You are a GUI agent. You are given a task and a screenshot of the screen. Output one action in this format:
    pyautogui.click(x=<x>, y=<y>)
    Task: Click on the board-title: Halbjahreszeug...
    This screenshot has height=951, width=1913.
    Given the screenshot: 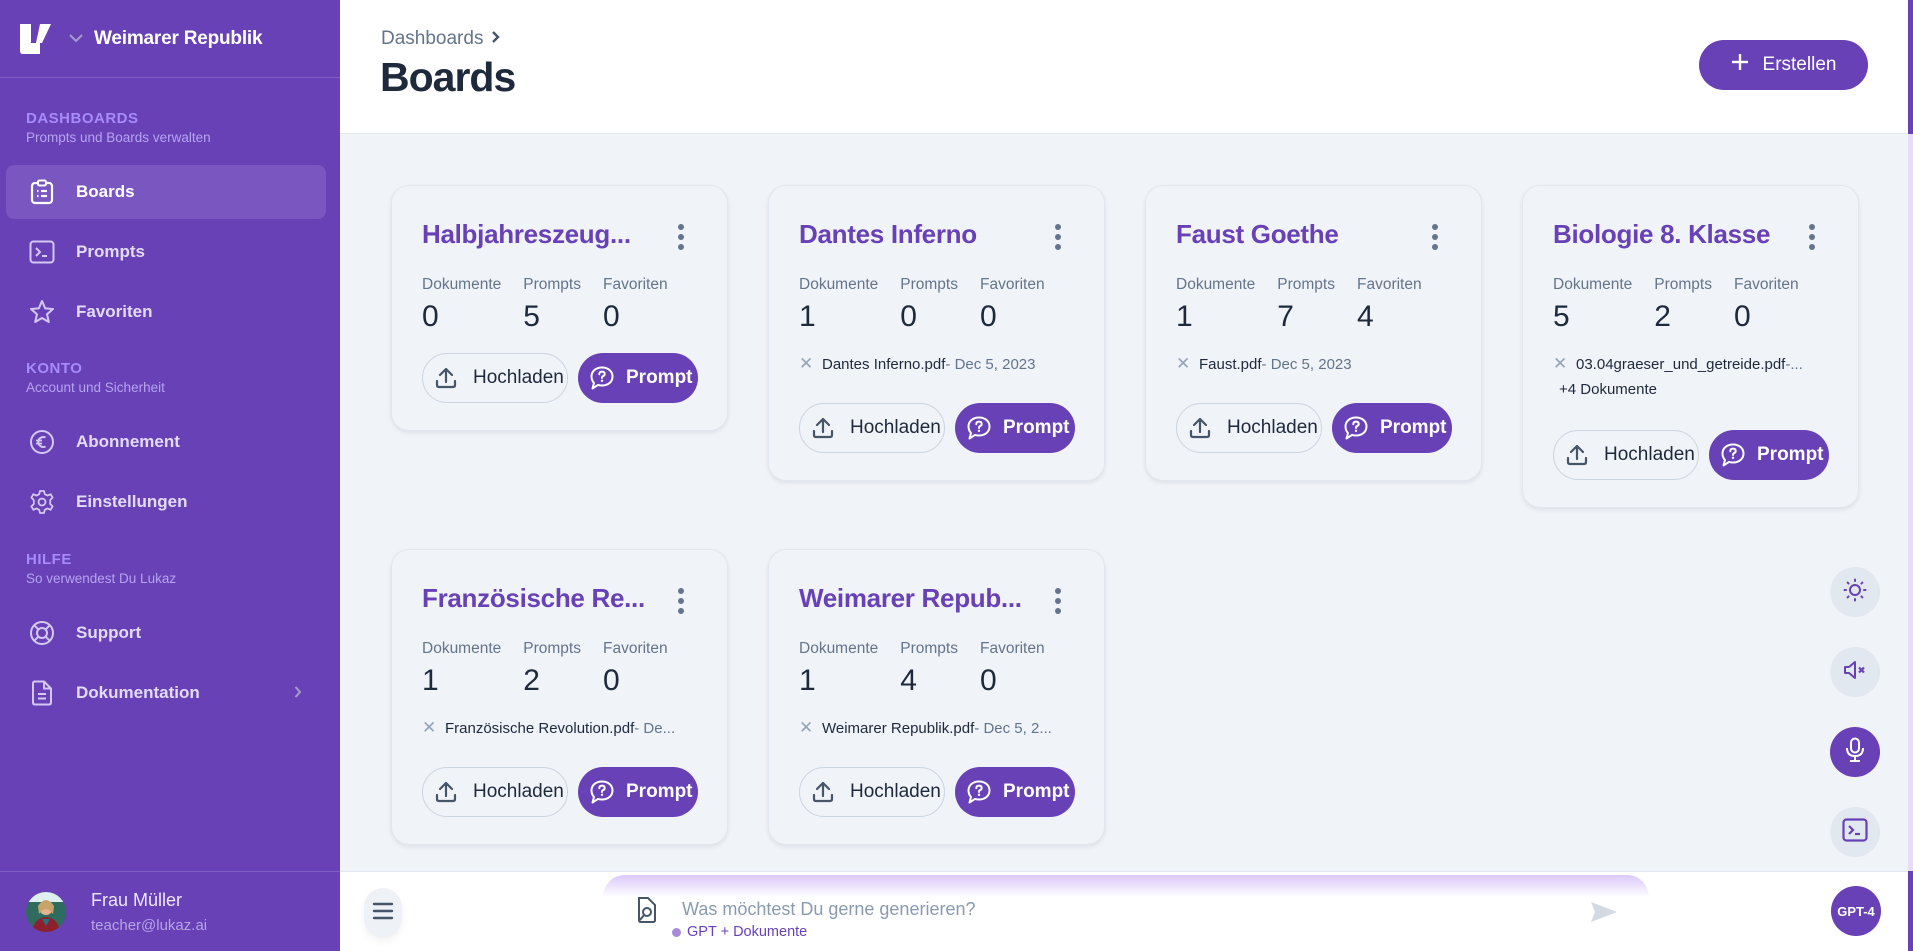 What is the action you would take?
    pyautogui.click(x=542, y=234)
    